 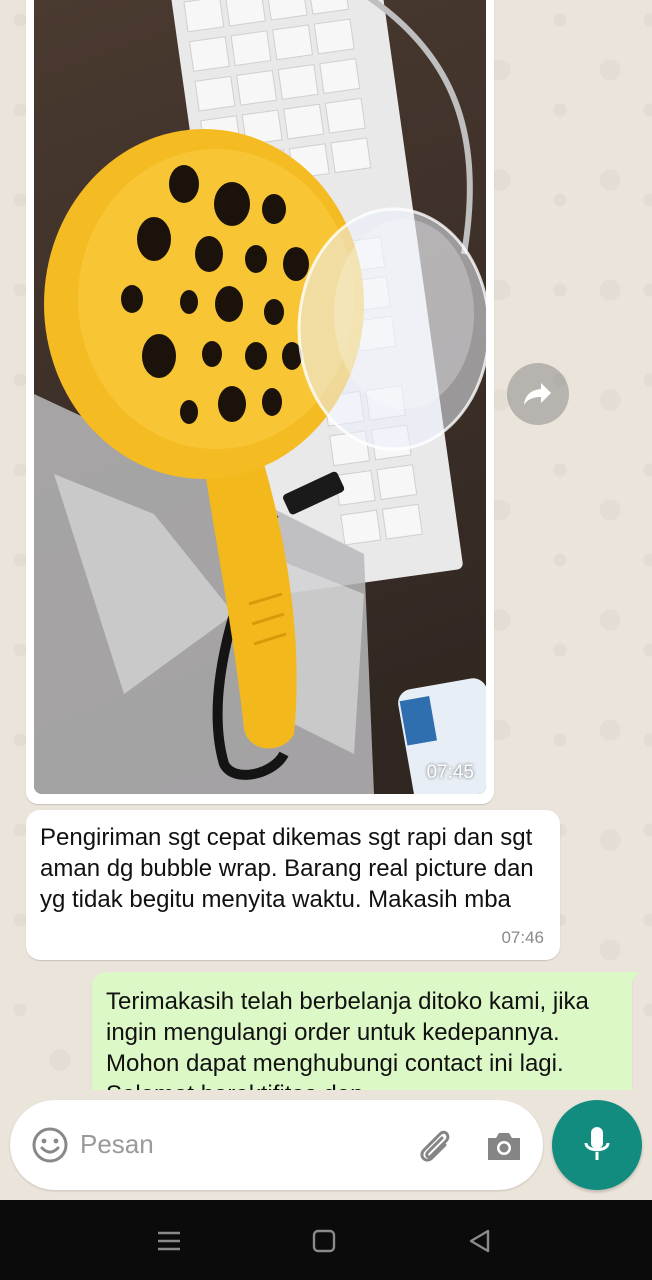 What do you see at coordinates (117, 1144) in the screenshot?
I see `message-input: Pesan` at bounding box center [117, 1144].